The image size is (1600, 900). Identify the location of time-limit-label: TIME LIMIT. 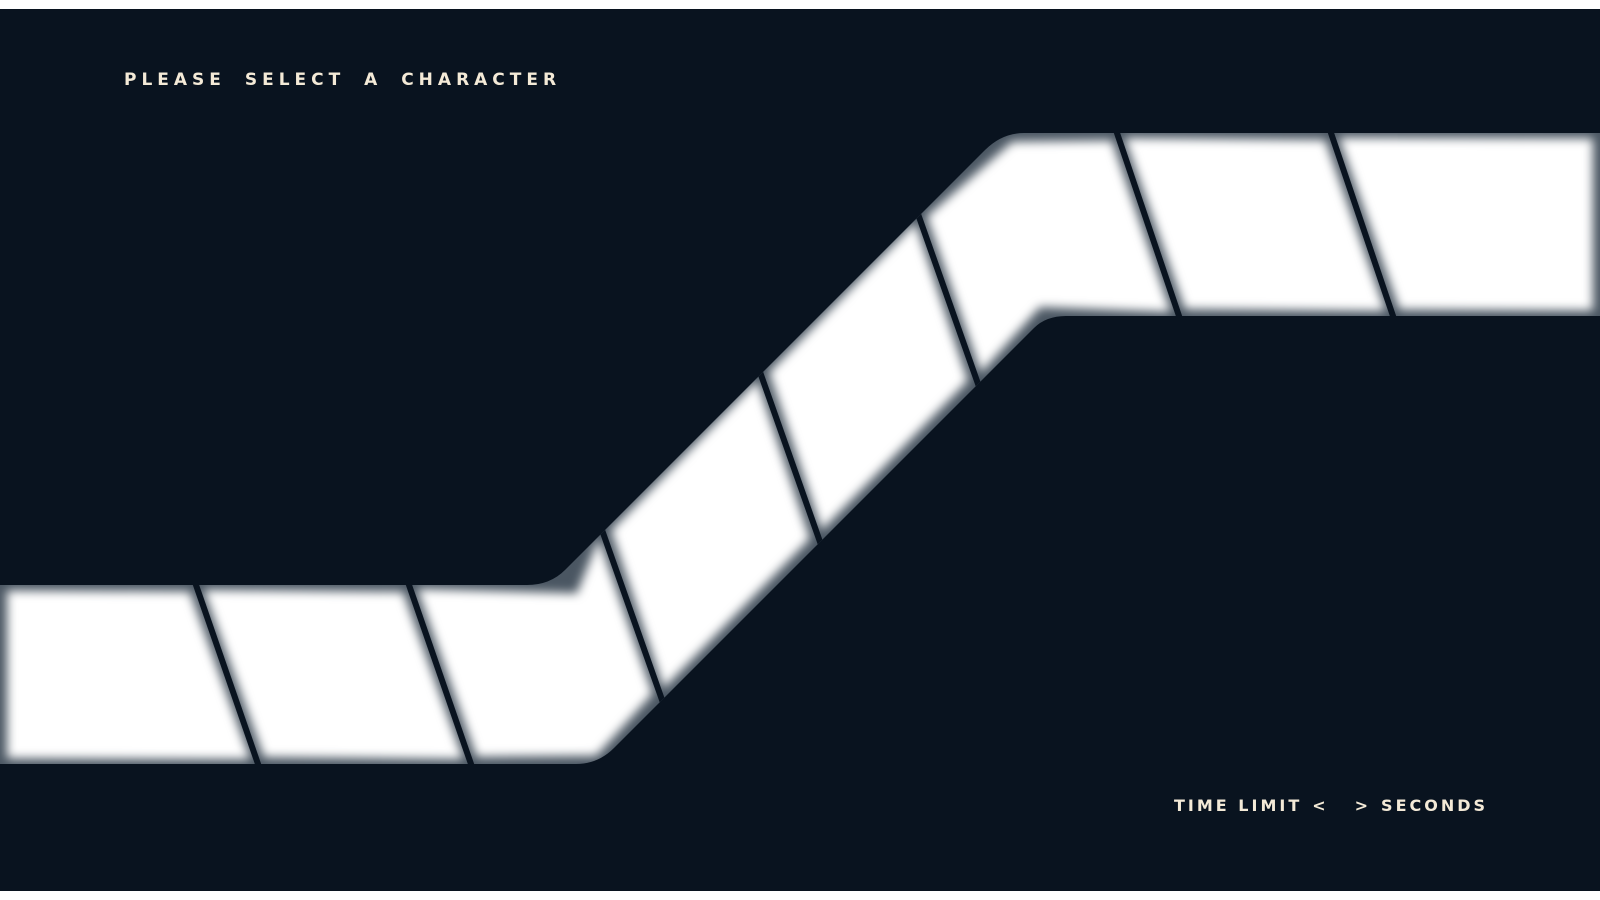
(1238, 805).